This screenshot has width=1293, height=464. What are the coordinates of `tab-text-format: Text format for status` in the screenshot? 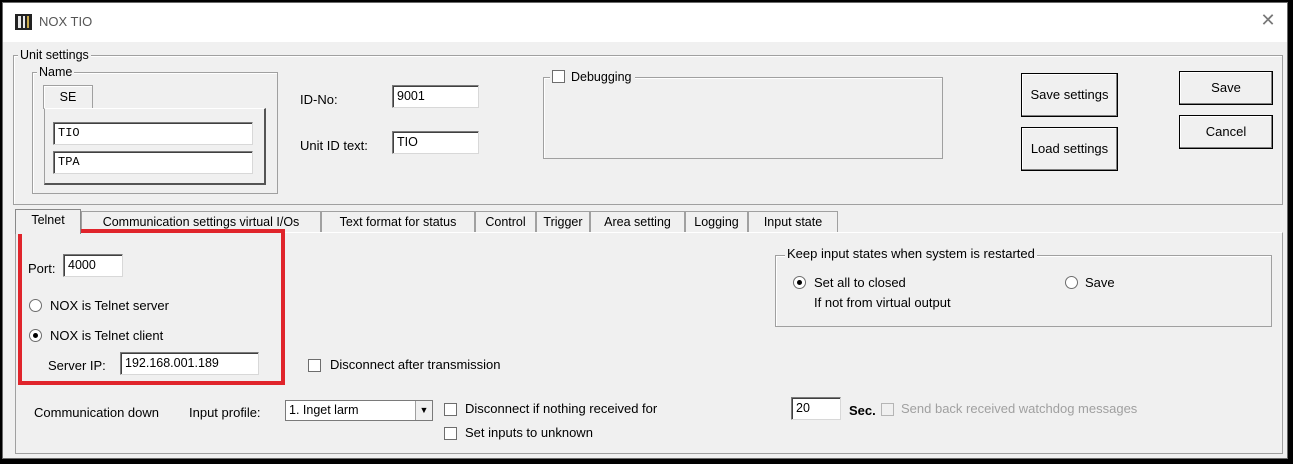 It's located at (398, 221).